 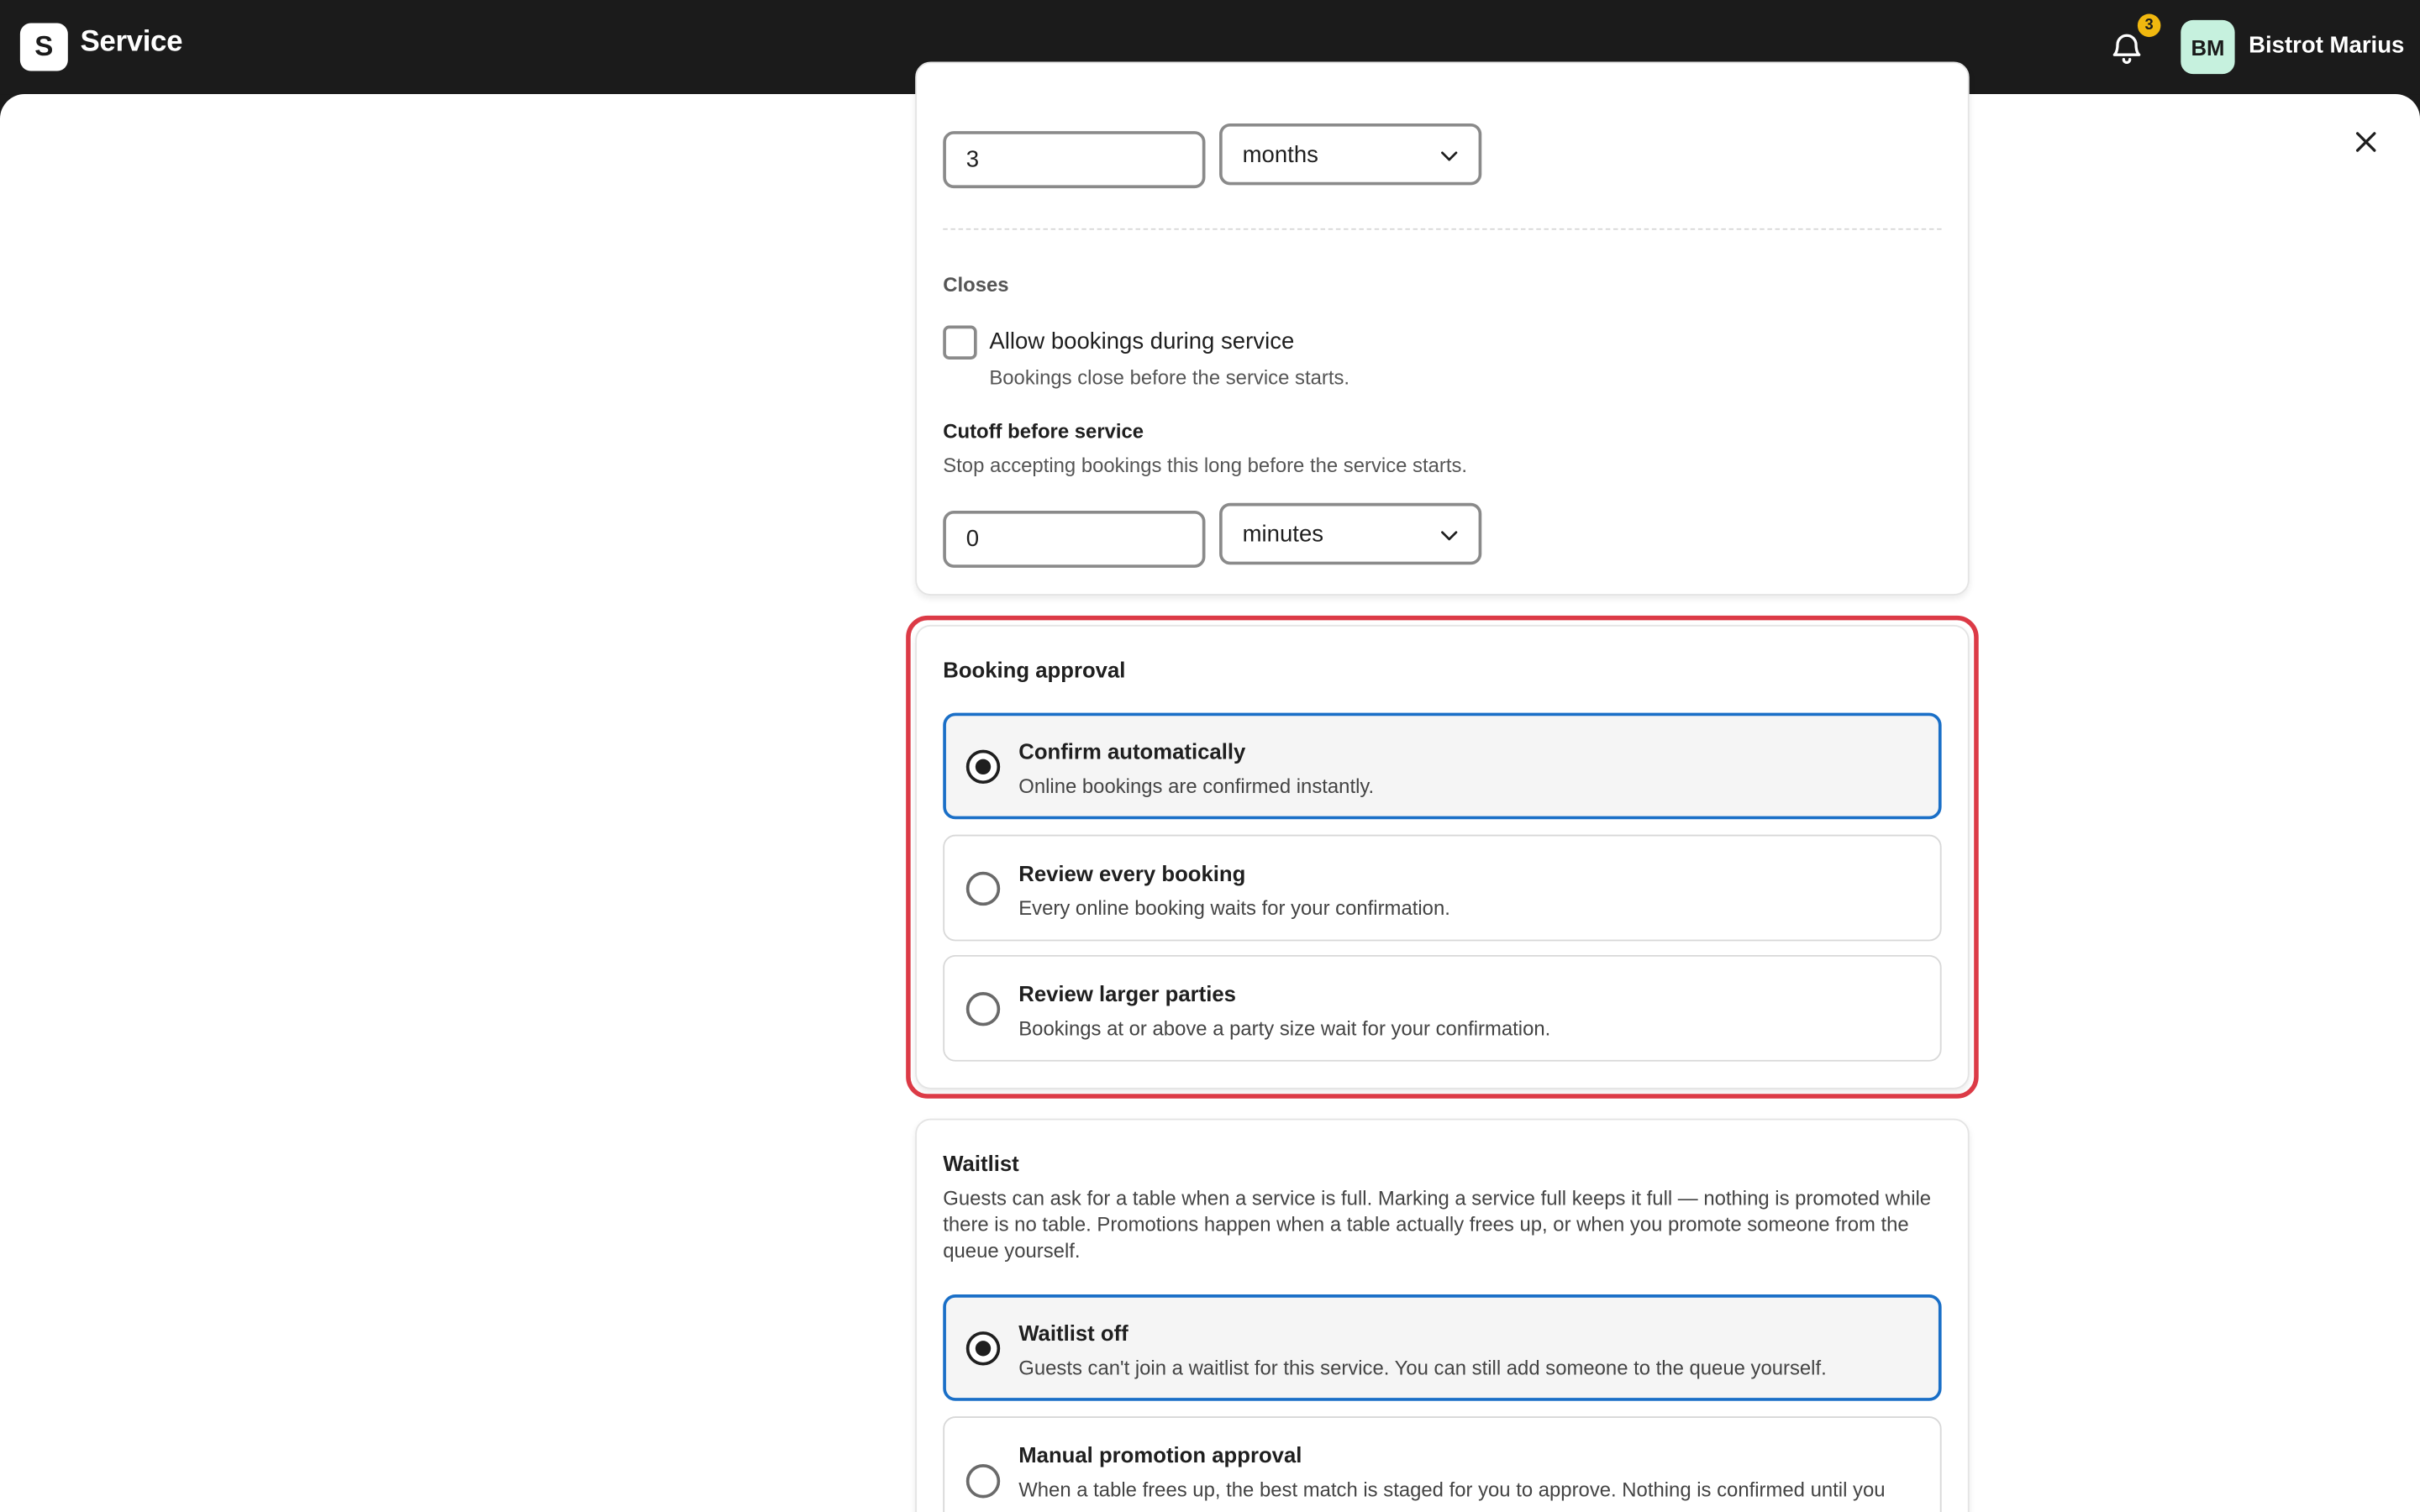 What do you see at coordinates (1141, 341) in the screenshot?
I see `allow-during-service-label: Allow bookings during service` at bounding box center [1141, 341].